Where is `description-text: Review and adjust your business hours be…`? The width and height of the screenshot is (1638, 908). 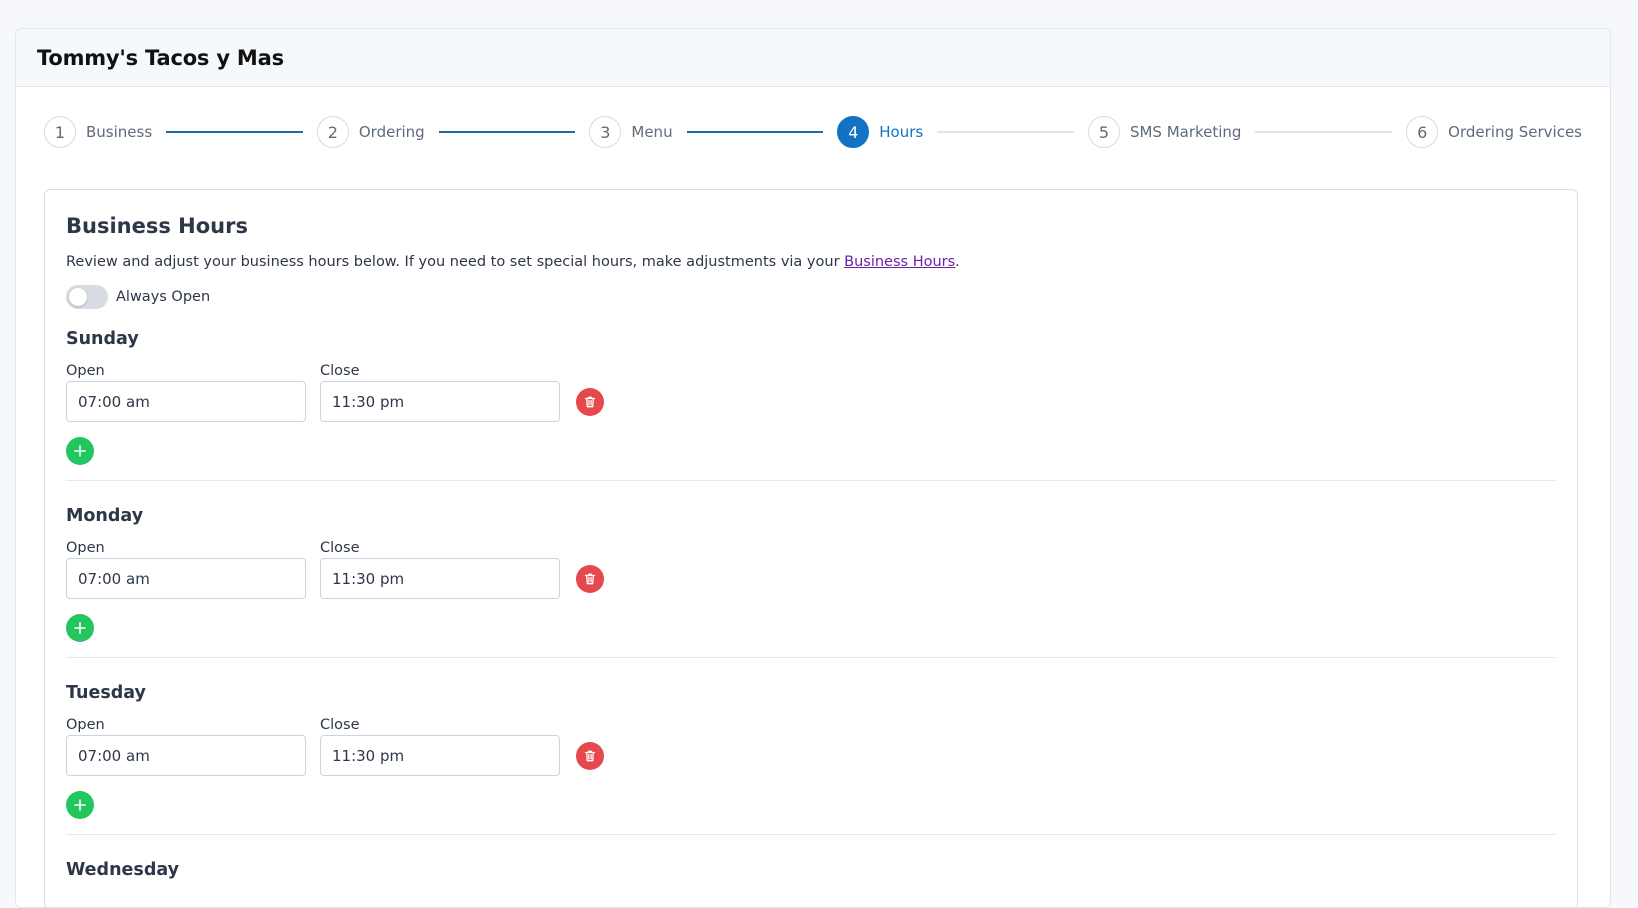
description-text: Review and adjust your business hours be… is located at coordinates (455, 262).